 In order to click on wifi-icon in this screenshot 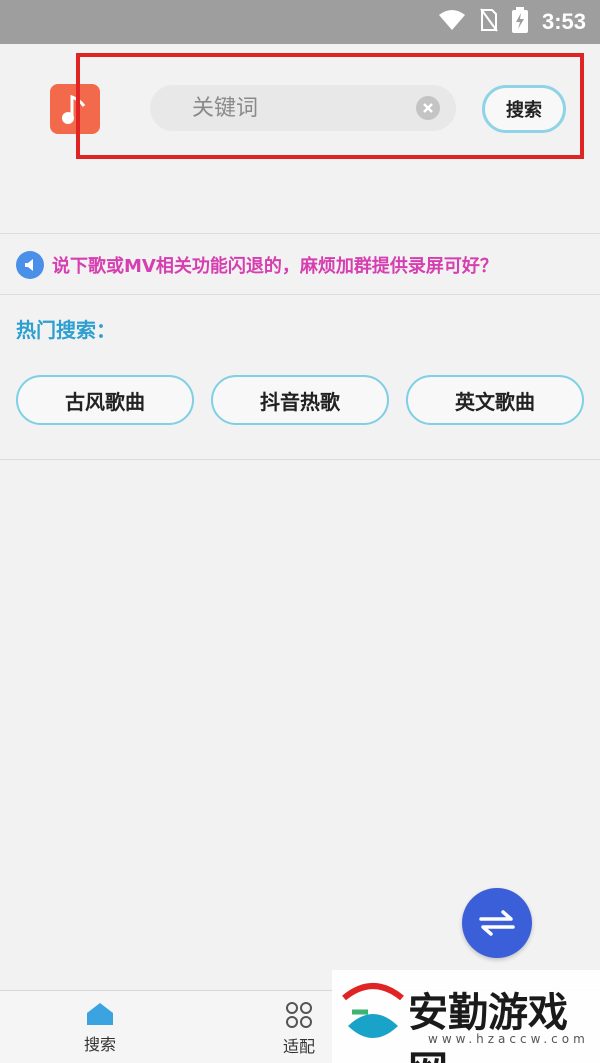, I will do `click(452, 22)`.